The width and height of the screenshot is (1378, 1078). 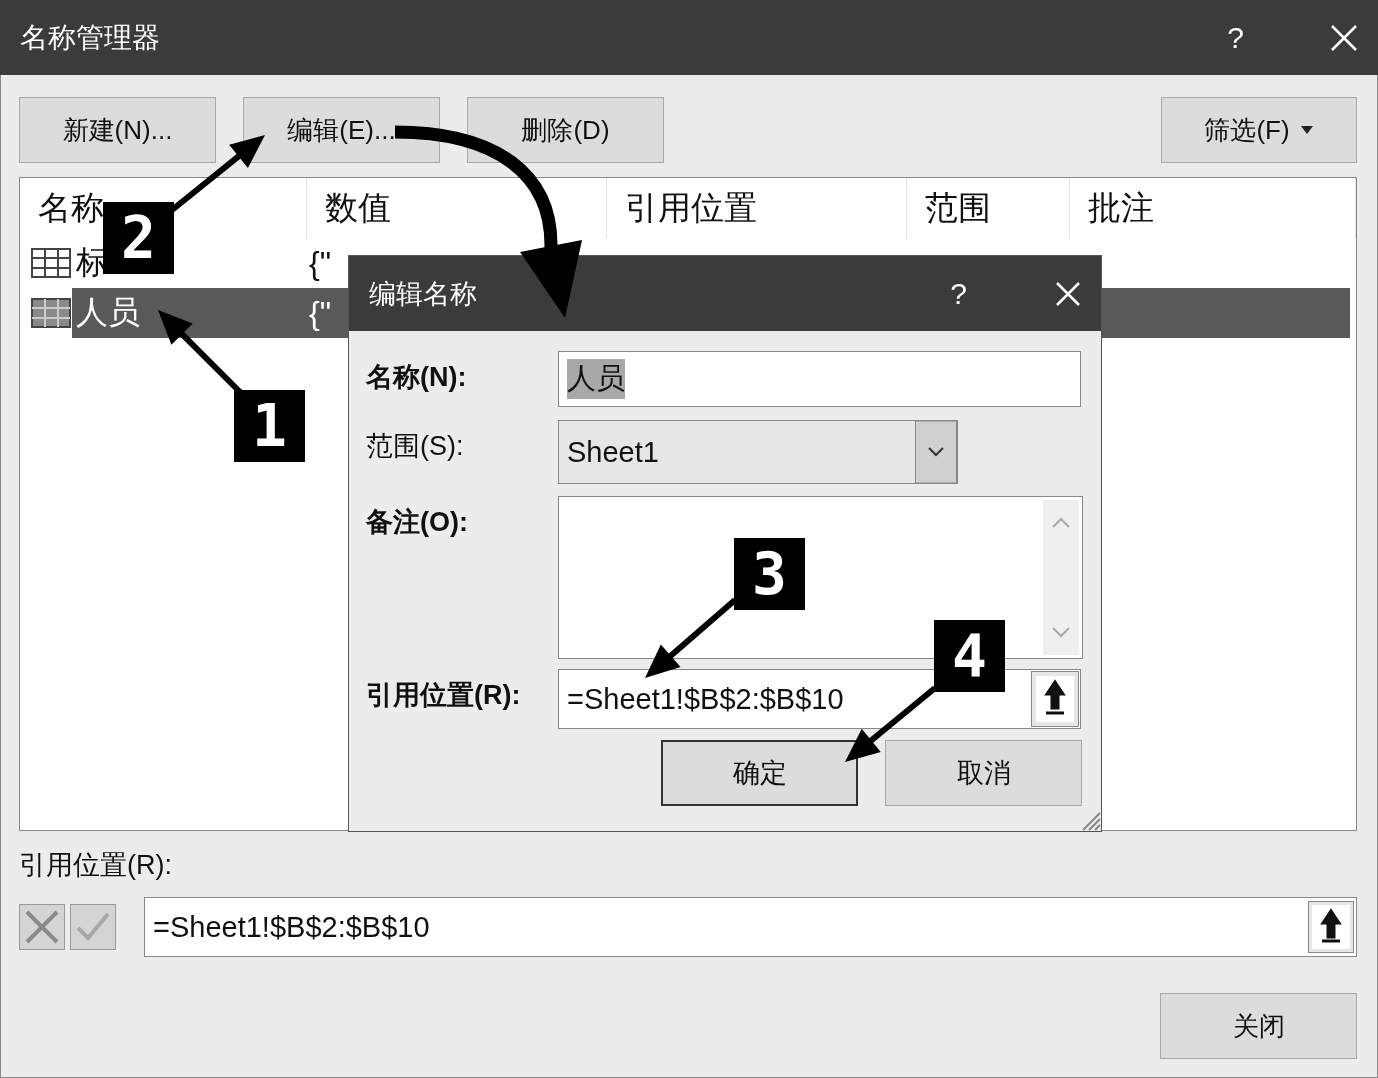 What do you see at coordinates (1061, 577) in the screenshot?
I see `scrollbar` at bounding box center [1061, 577].